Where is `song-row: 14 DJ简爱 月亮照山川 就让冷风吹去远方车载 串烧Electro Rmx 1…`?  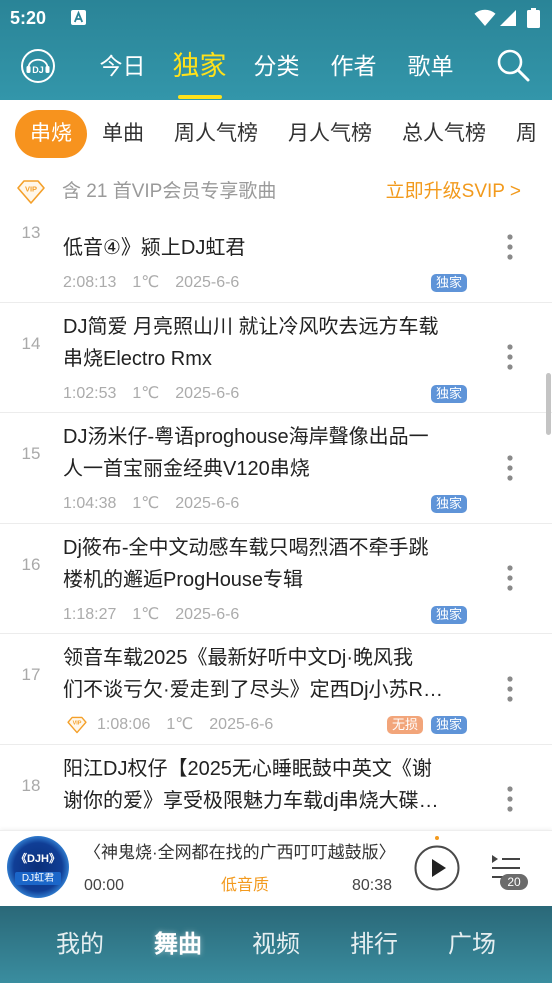 song-row: 14 DJ简爱 月亮照山川 就让冷风吹去远方车载 串烧Electro Rmx 1… is located at coordinates (276, 358).